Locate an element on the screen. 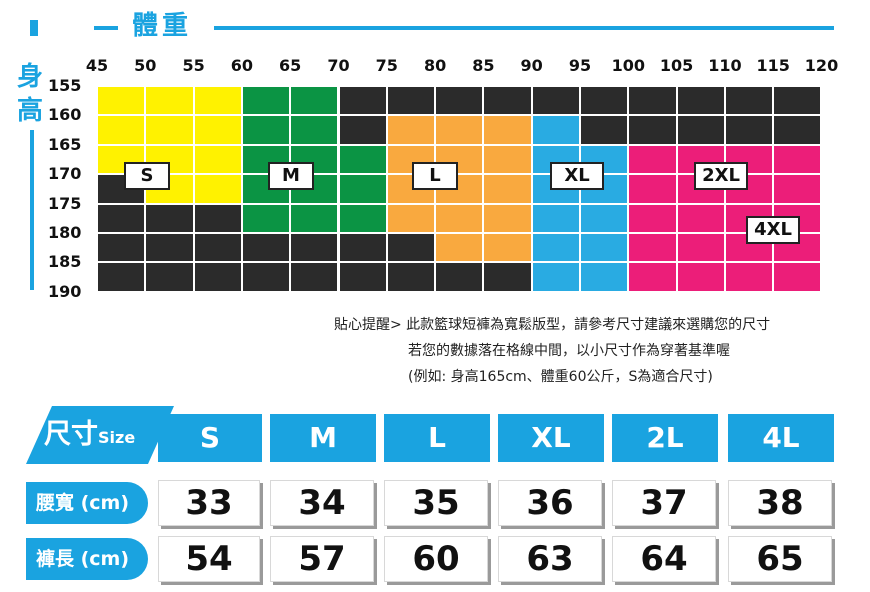  size-header-sub: Size is located at coordinates (117, 437).